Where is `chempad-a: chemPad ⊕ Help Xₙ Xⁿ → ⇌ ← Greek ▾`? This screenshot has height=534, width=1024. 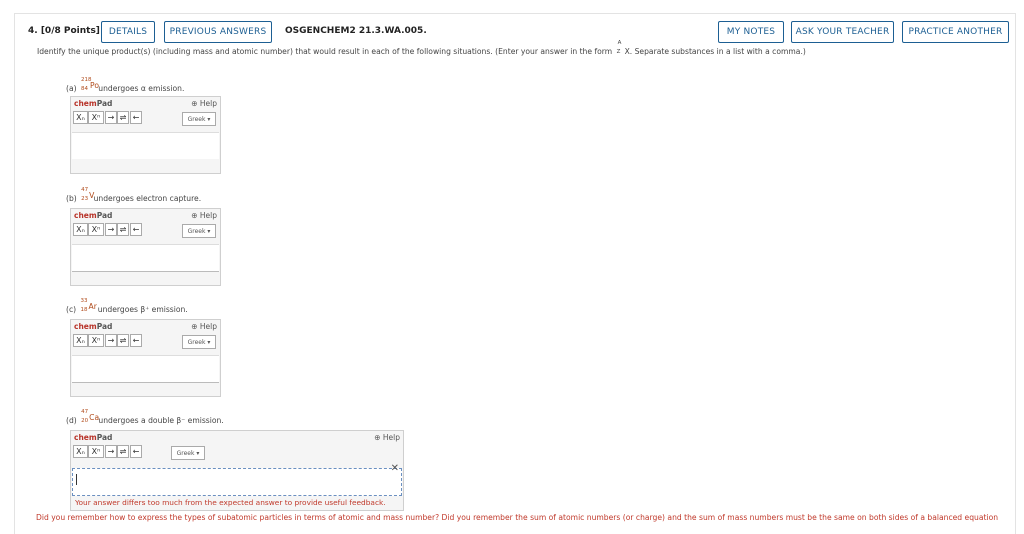 chempad-a: chemPad ⊕ Help Xₙ Xⁿ → ⇌ ← Greek ▾ is located at coordinates (145, 135).